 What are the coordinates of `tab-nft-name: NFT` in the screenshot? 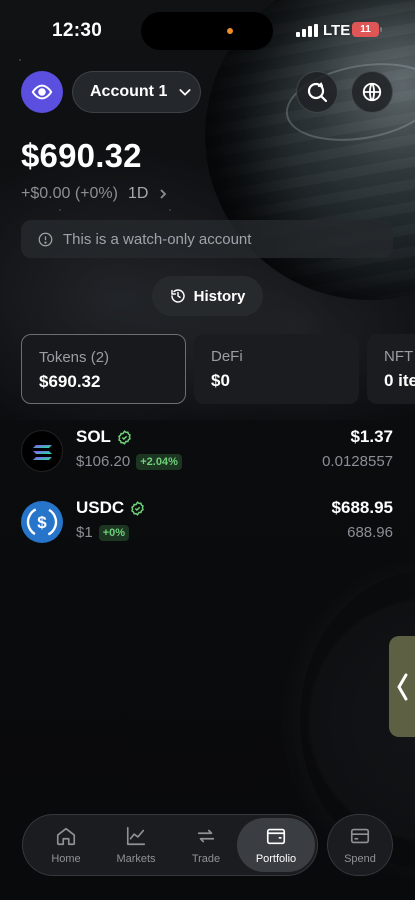 It's located at (399, 356).